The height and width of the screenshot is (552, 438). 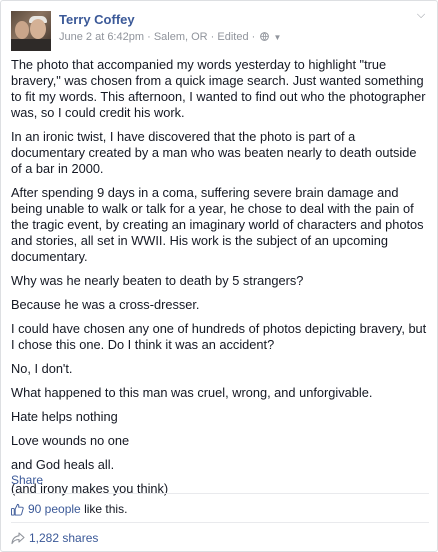 I want to click on likes-suffix: like this., so click(x=106, y=509).